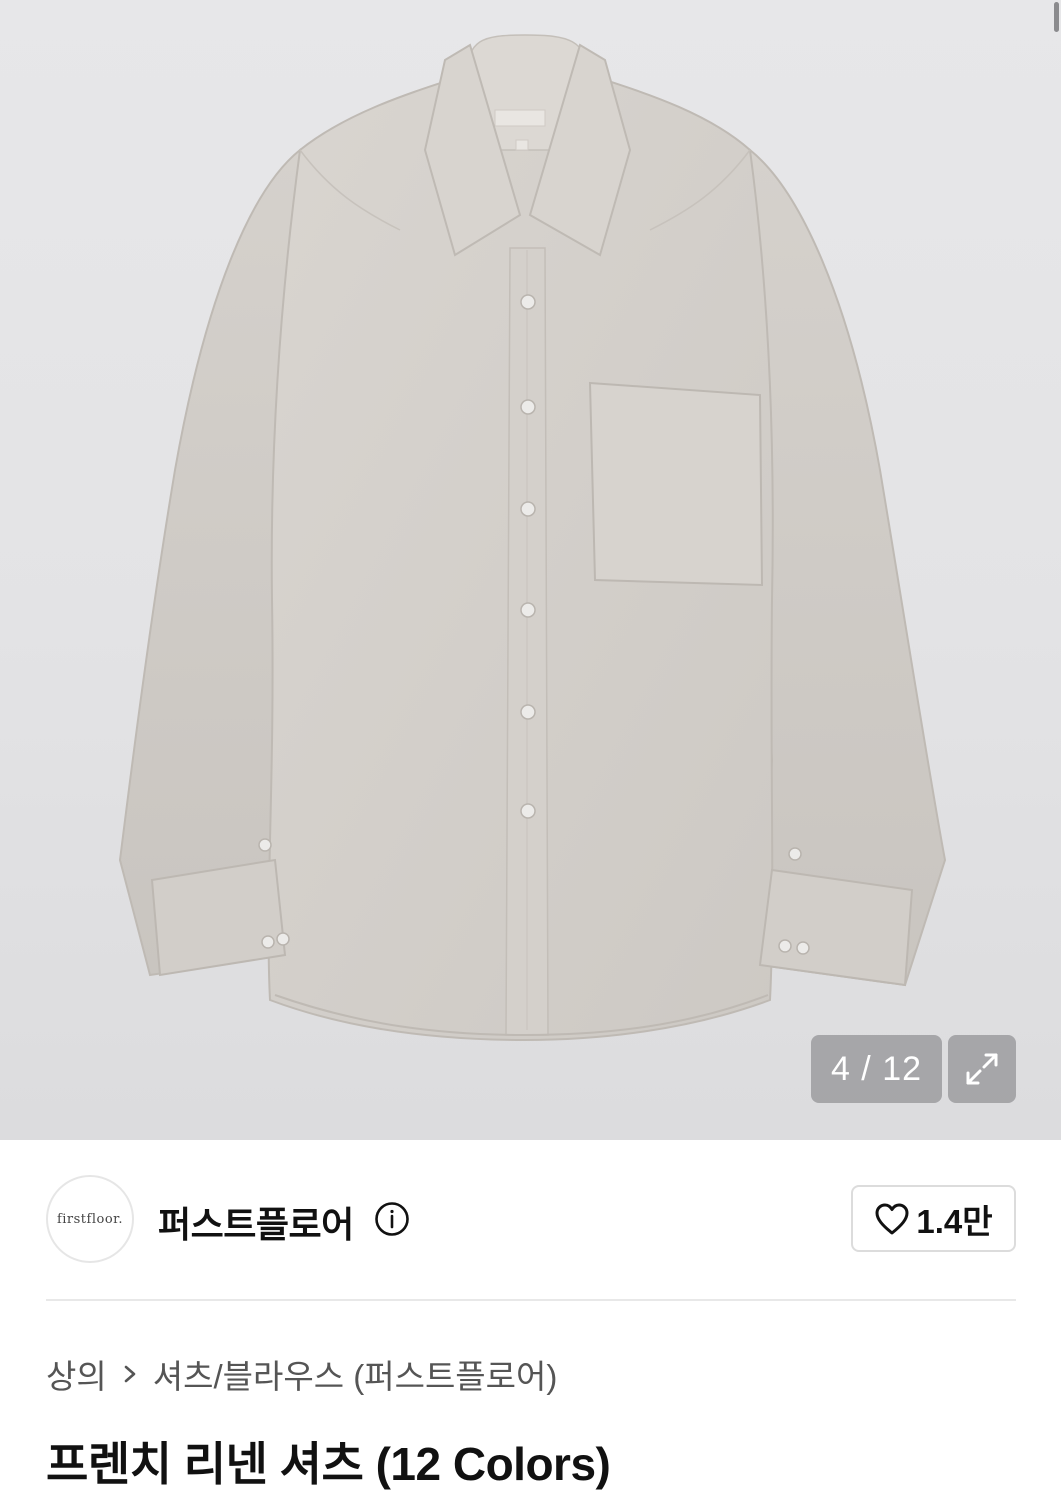 Image resolution: width=1061 pixels, height=1500 pixels. I want to click on chevron-right-icon, so click(130, 1374).